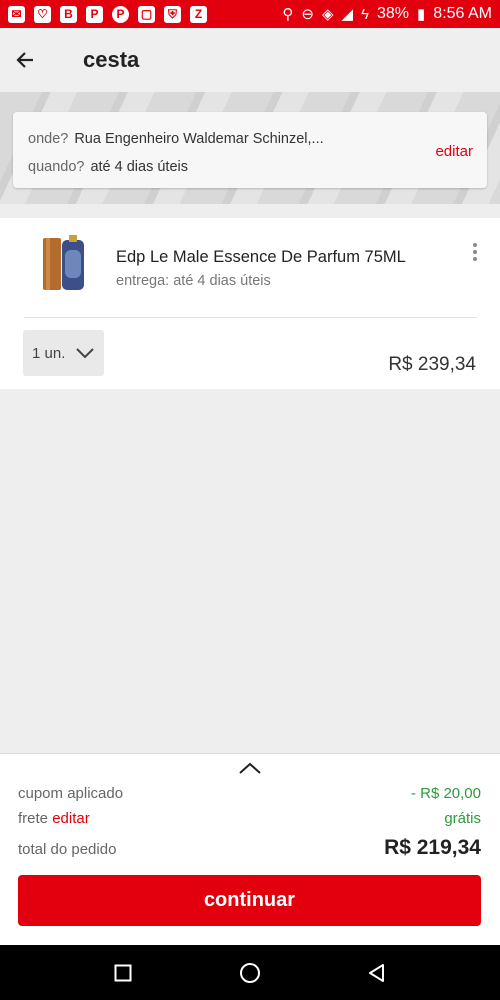 The image size is (500, 1000). I want to click on system-nav-bar, so click(250, 972).